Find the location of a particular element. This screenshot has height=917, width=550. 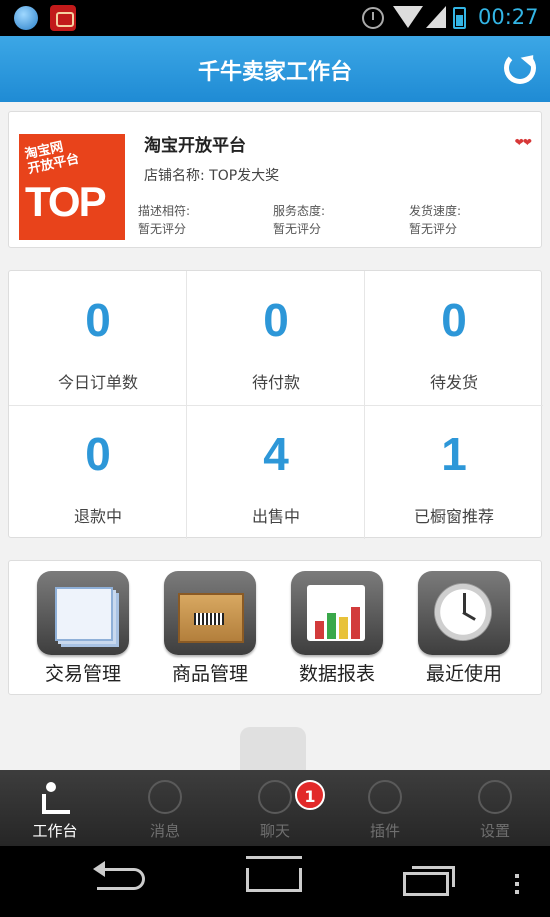

tab-workbench: 工作台 is located at coordinates (55, 808).